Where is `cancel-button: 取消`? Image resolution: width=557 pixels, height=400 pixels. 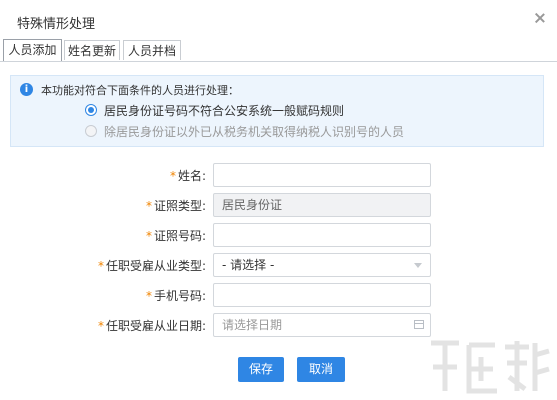 cancel-button: 取消 is located at coordinates (321, 369).